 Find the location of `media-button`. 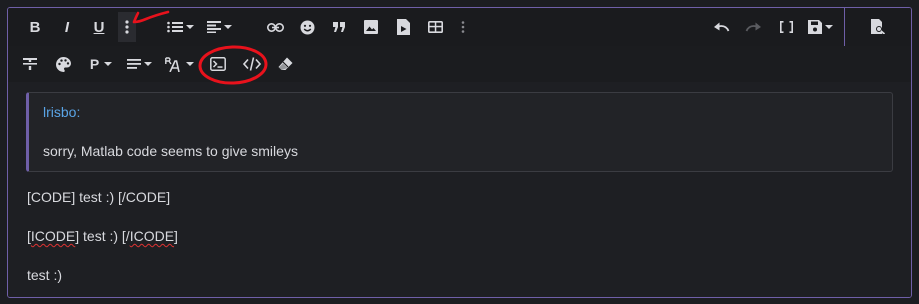

media-button is located at coordinates (403, 27).